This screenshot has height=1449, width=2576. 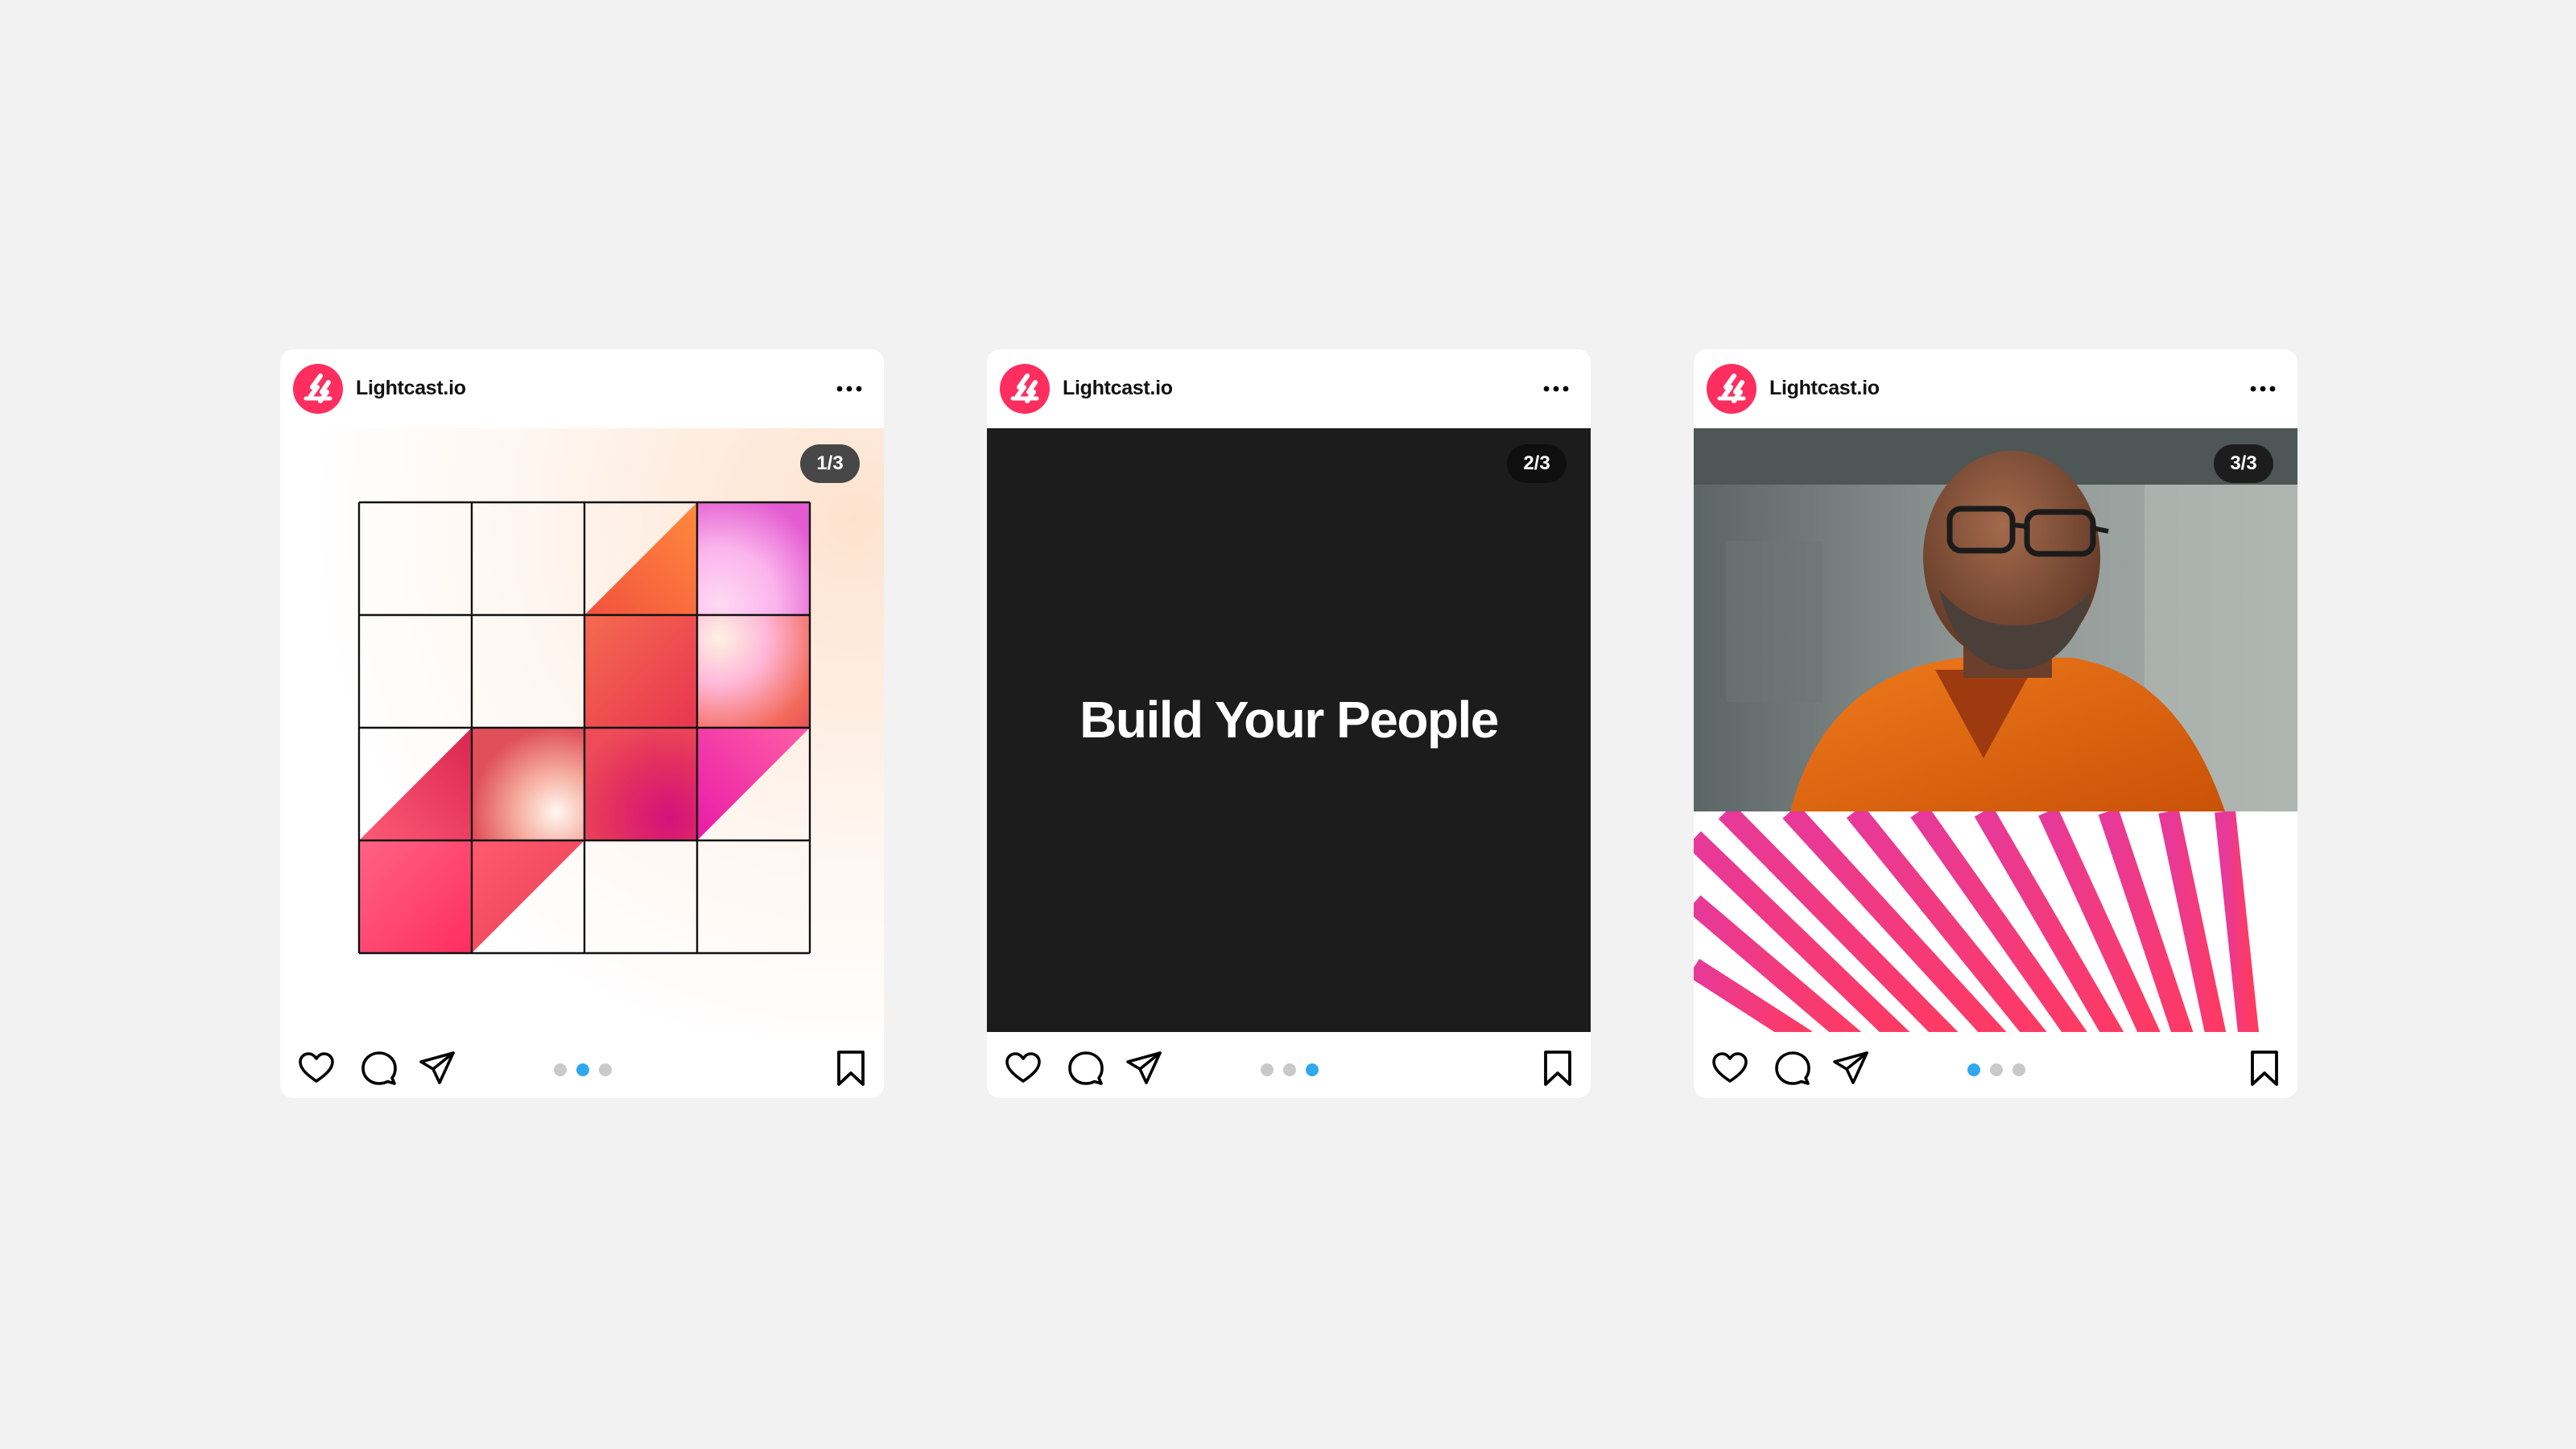 I want to click on page-indicator-badge: 1/3, so click(x=830, y=463).